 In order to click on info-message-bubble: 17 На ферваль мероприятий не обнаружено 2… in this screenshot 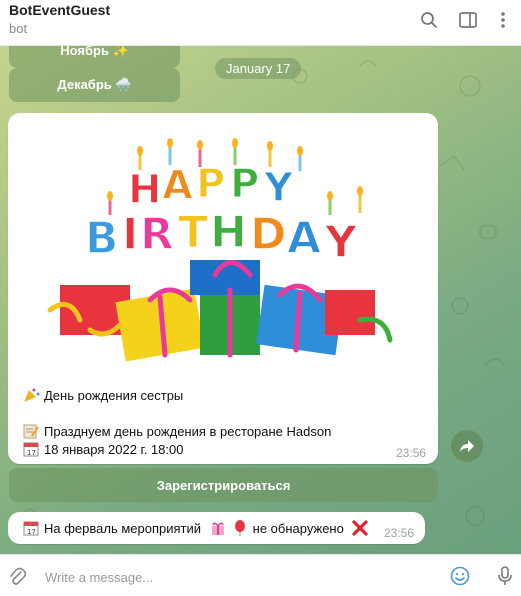, I will do `click(216, 528)`.